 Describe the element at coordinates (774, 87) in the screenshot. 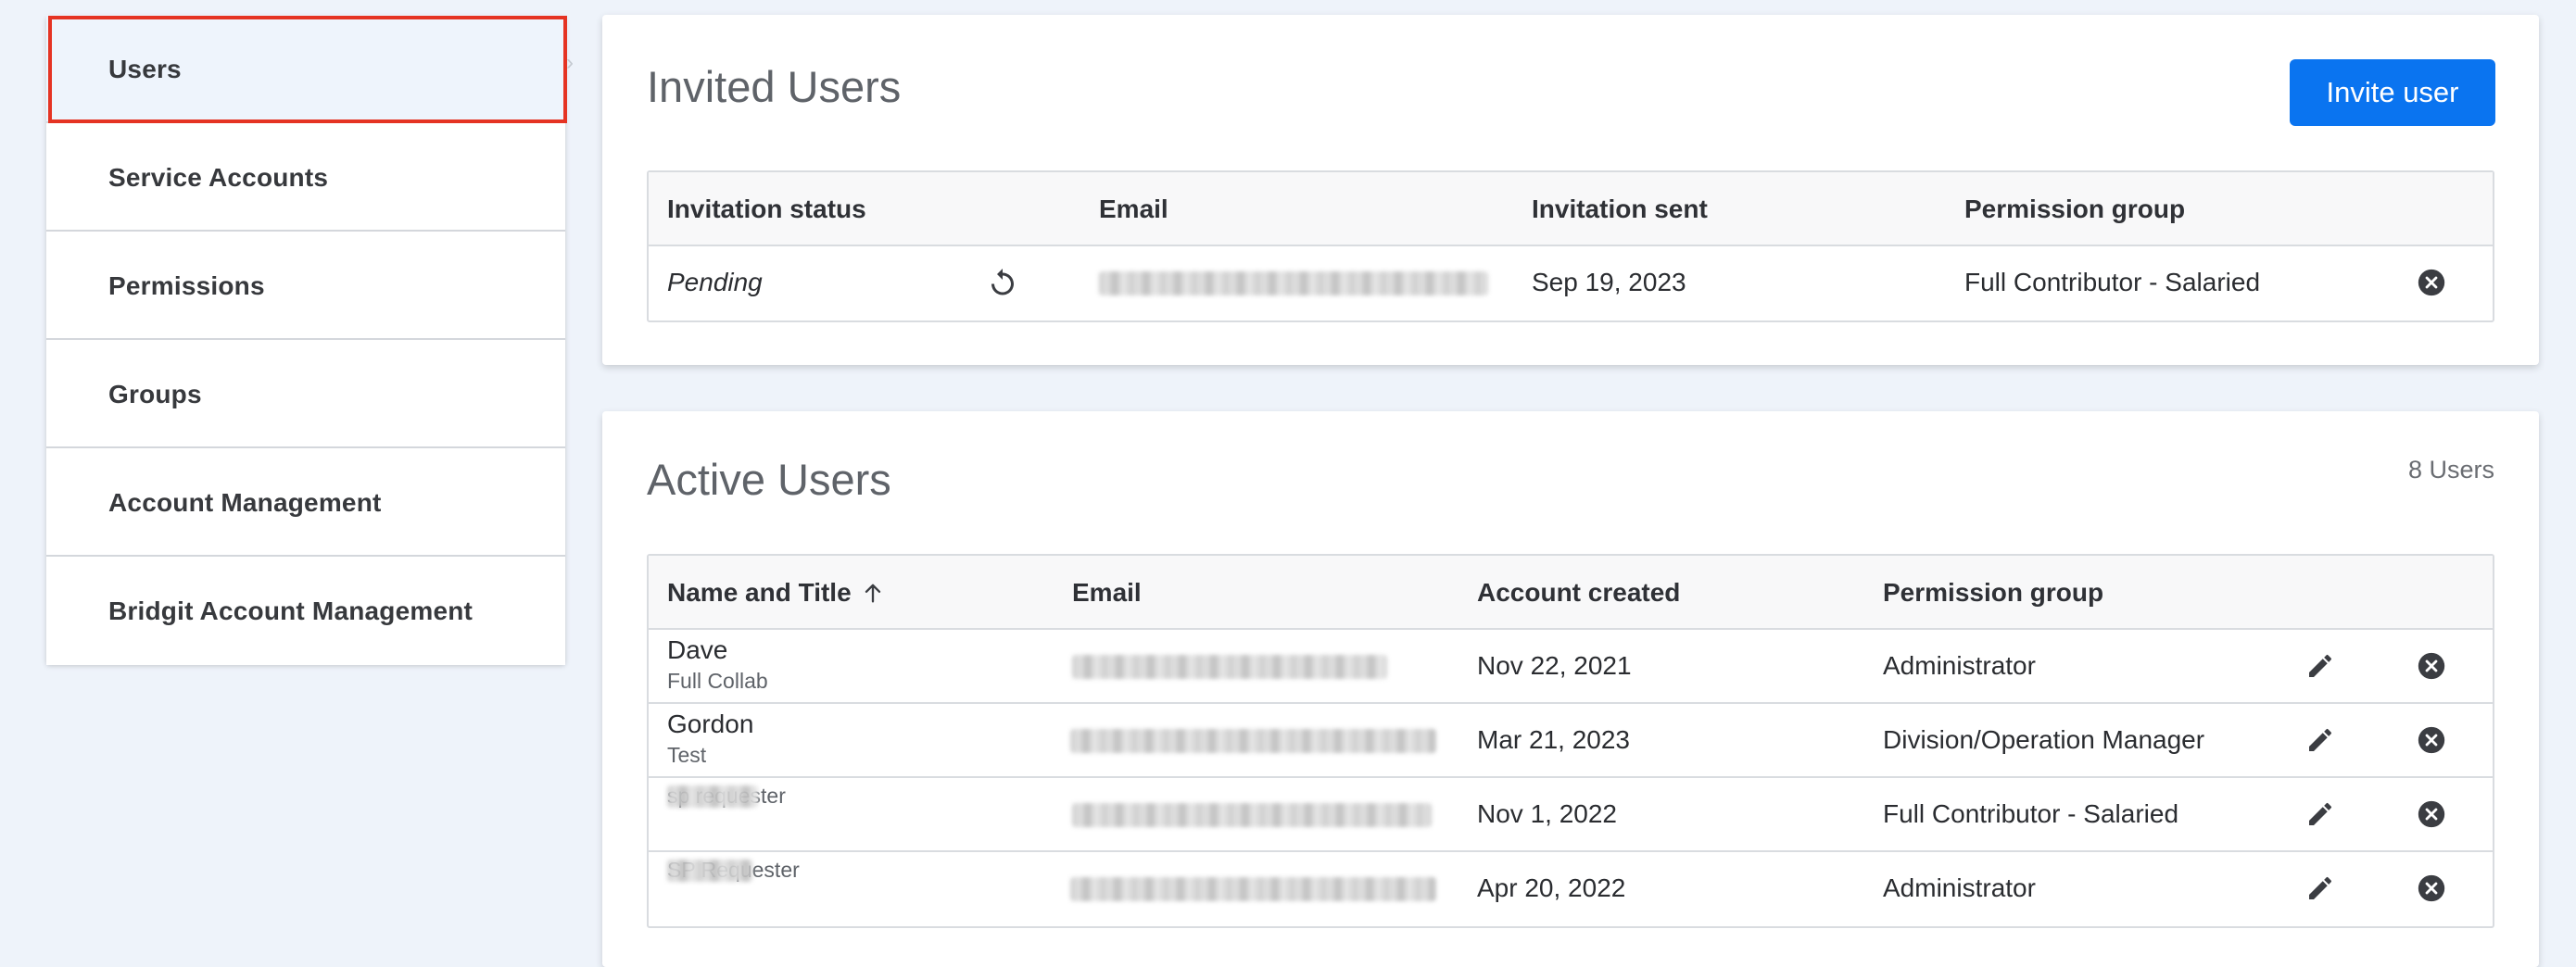

I see `invited-users-title: Invited Users` at that location.